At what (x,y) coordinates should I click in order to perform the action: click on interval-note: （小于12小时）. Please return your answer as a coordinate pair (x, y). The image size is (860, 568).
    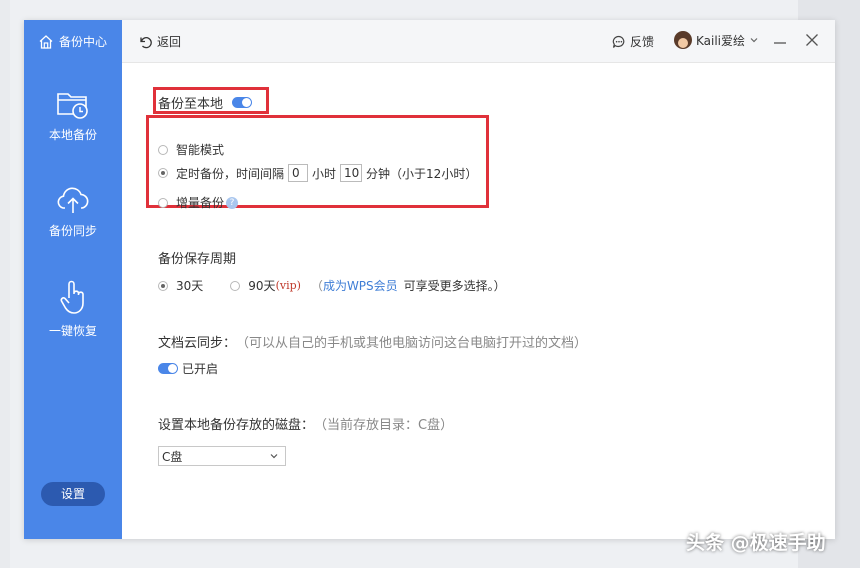
    Looking at the image, I should click on (434, 173).